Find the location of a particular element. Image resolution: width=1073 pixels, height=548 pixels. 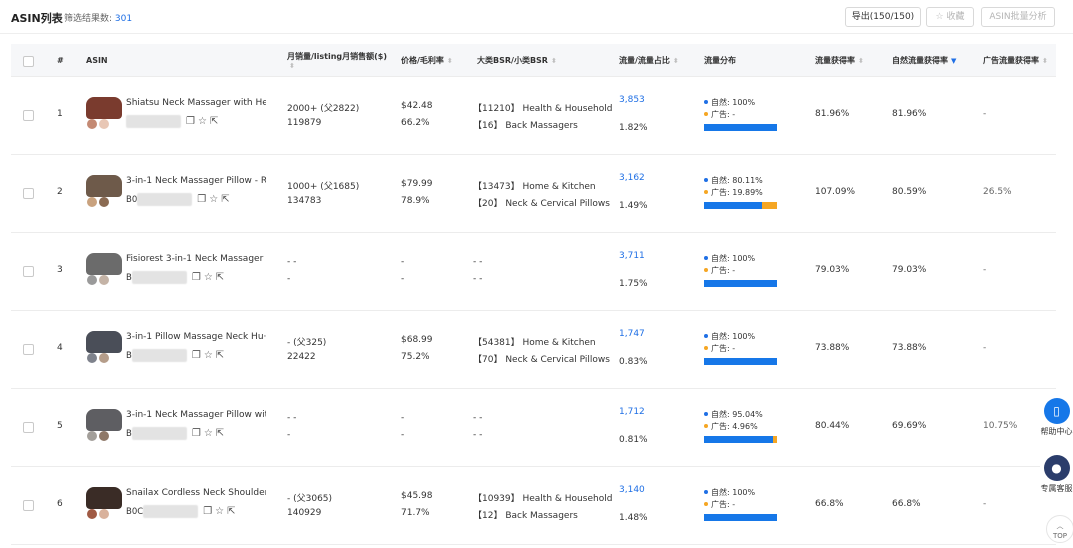

column-price-label: 价格/毛利率 is located at coordinates (422, 60).